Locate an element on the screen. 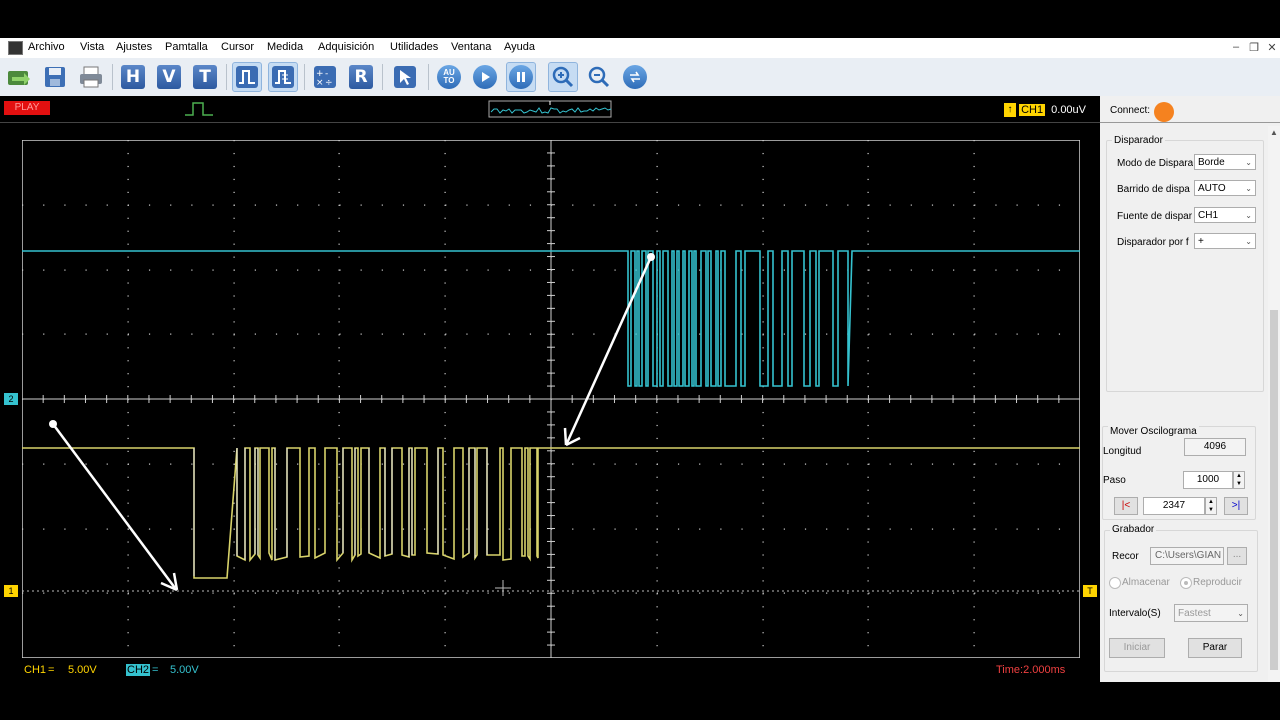  length-label: Longitud is located at coordinates (1122, 451).